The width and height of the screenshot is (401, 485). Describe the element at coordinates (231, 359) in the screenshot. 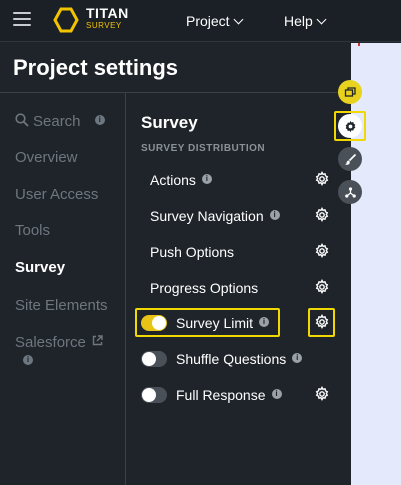

I see `setting-label: Shuffle Questions` at that location.